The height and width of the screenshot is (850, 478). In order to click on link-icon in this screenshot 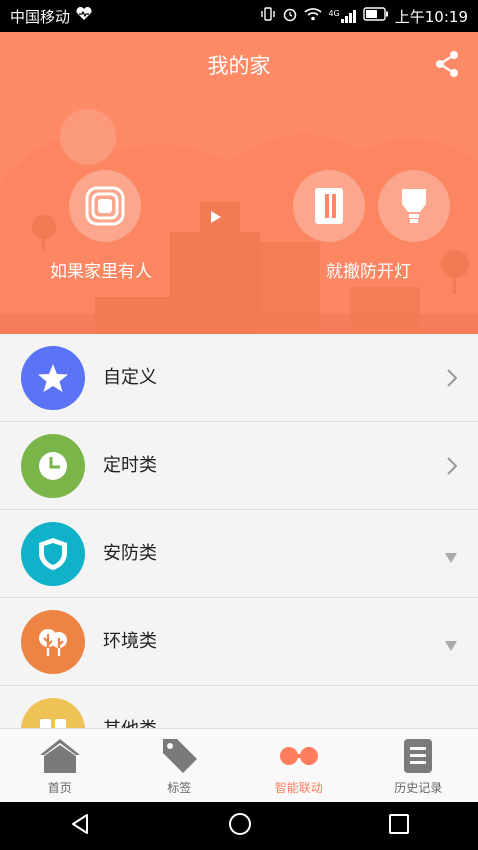, I will do `click(298, 756)`.